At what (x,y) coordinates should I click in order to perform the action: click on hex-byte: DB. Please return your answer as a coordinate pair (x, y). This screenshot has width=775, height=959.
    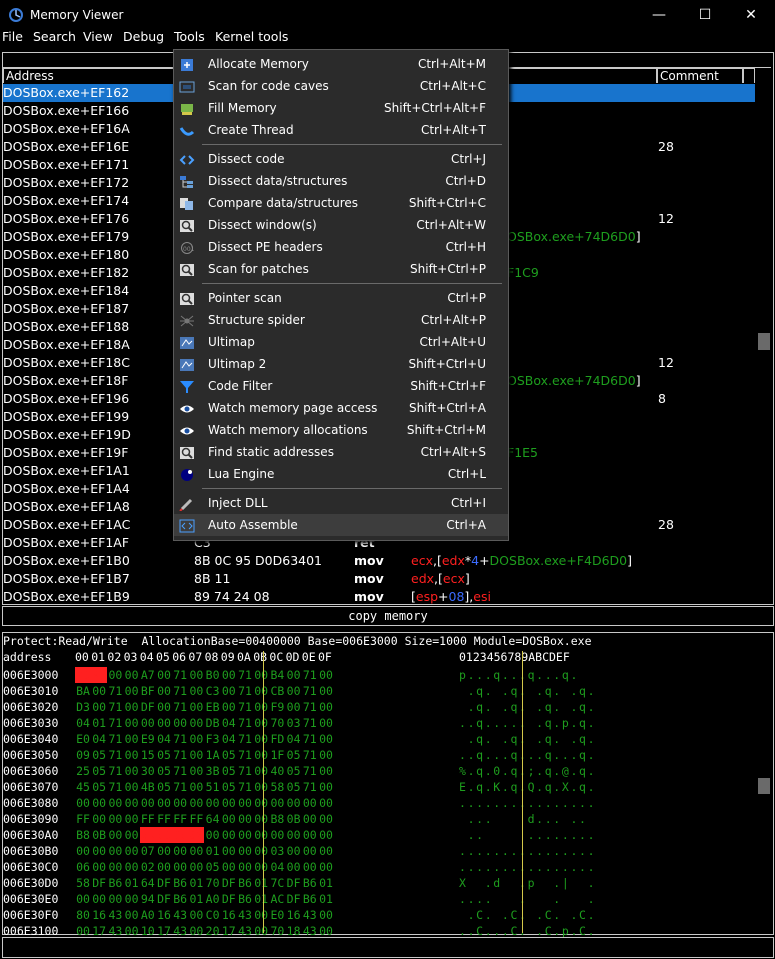
    Looking at the image, I should click on (213, 723).